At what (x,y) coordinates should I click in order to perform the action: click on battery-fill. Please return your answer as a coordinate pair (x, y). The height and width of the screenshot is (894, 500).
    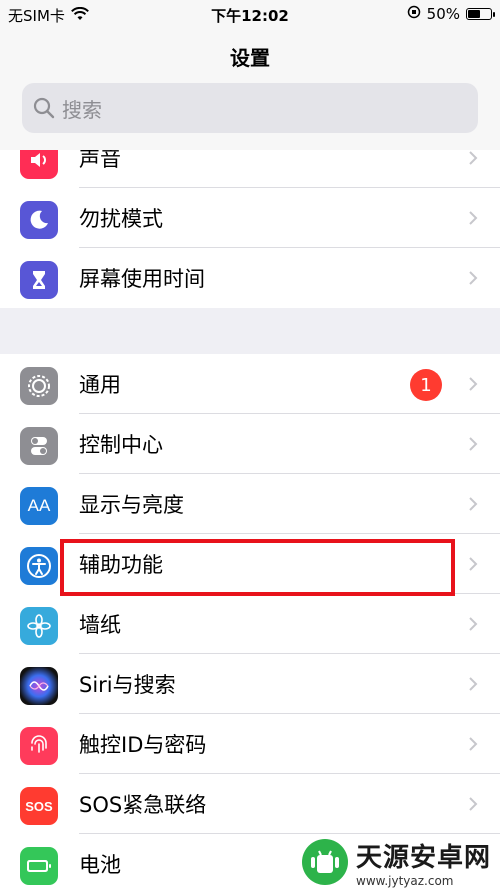
    Looking at the image, I should click on (474, 14).